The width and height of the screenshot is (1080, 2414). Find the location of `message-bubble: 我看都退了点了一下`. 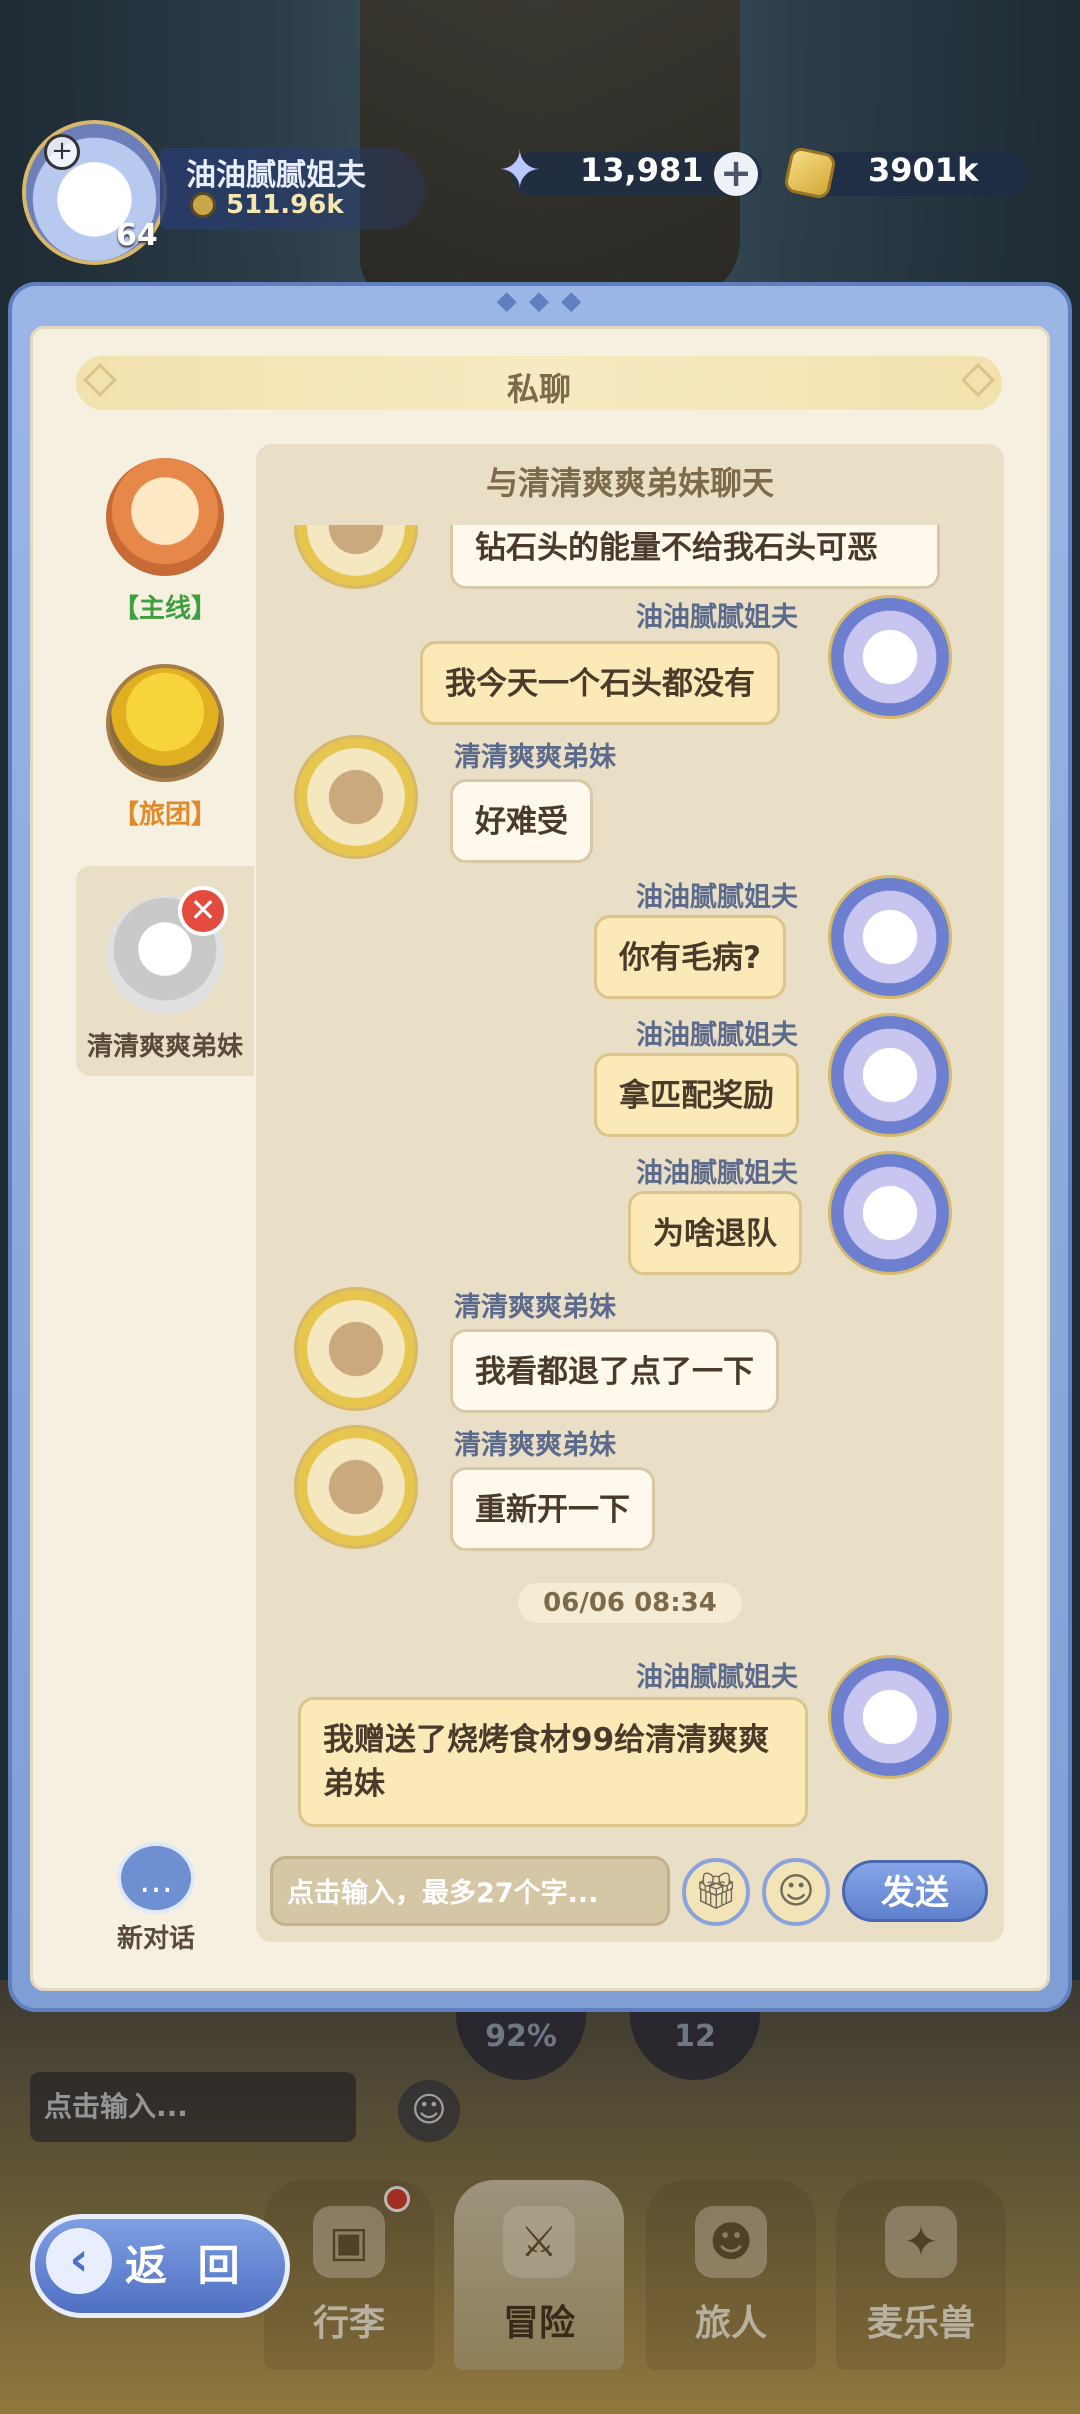

message-bubble: 我看都退了点了一下 is located at coordinates (614, 1371).